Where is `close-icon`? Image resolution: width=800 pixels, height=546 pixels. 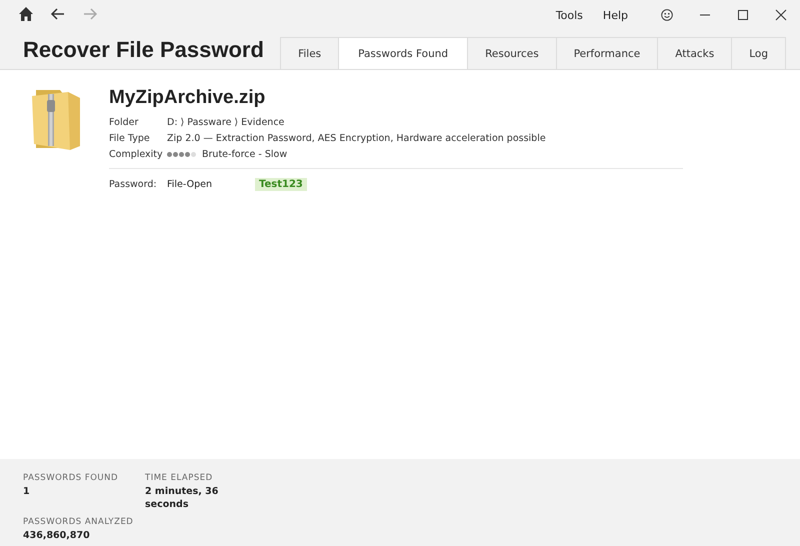
close-icon is located at coordinates (781, 15).